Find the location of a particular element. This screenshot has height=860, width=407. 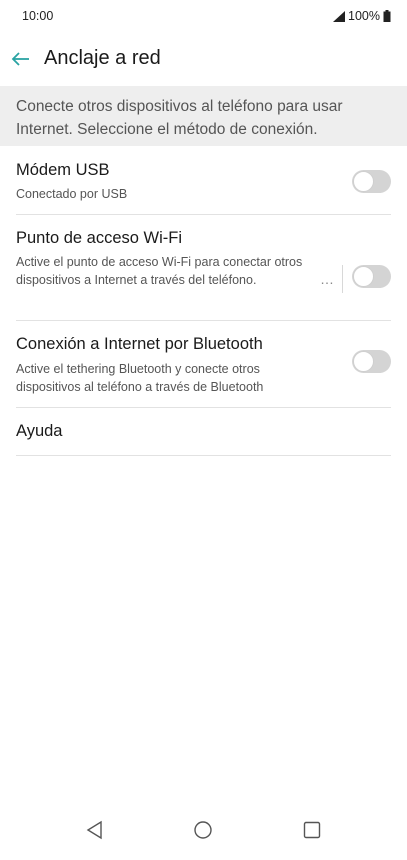

arrow-left-icon is located at coordinates (21, 59).